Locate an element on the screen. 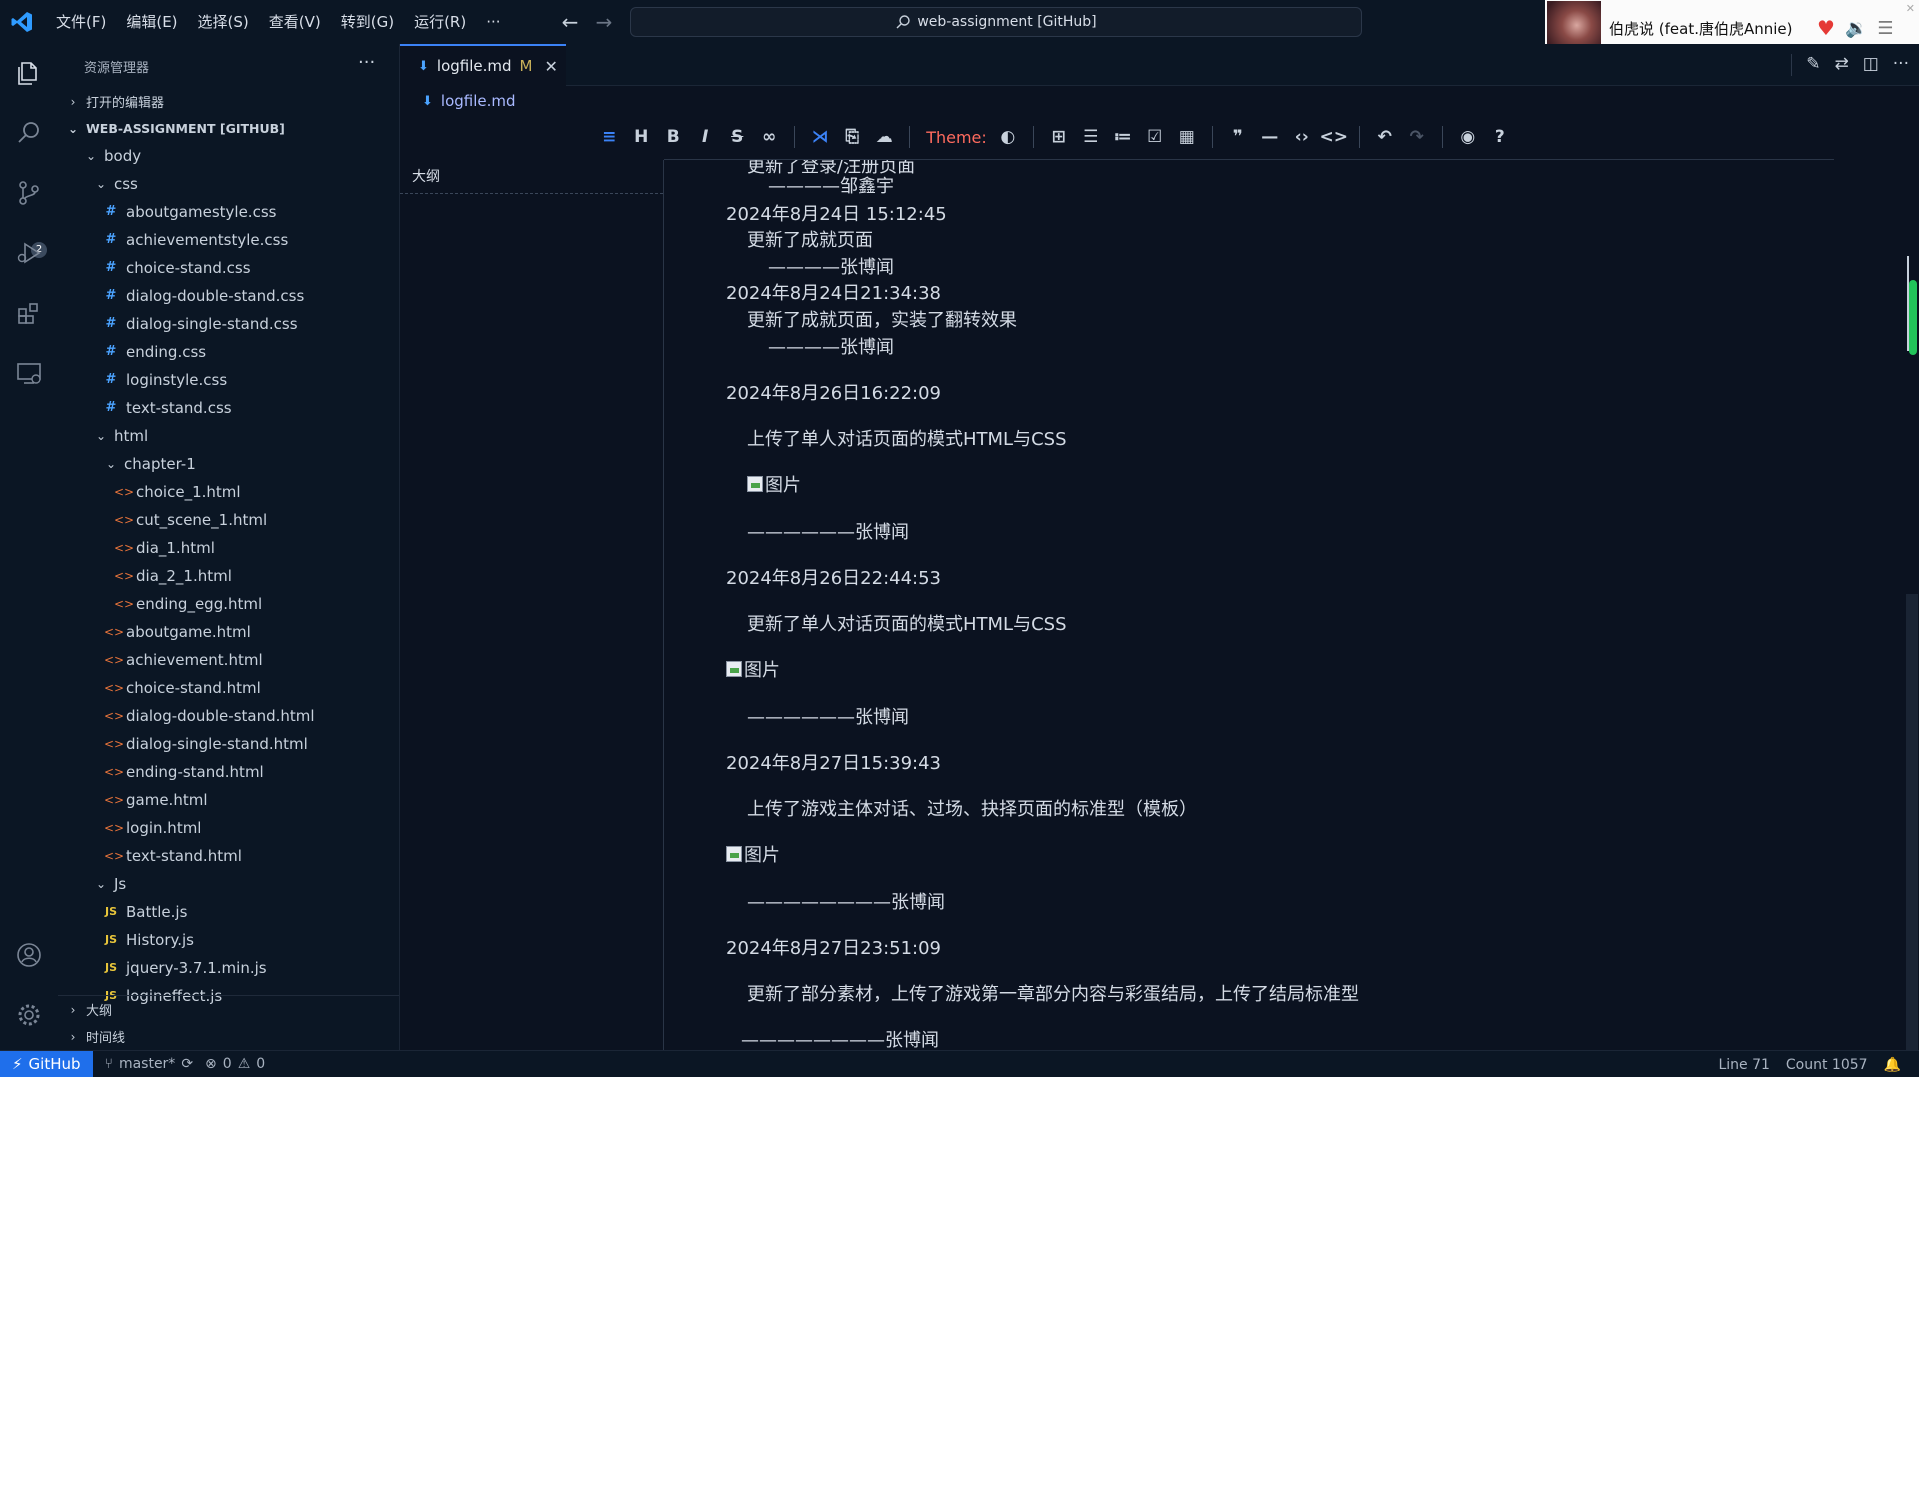 This screenshot has height=1485, width=1919. back-arrow-icon: ← is located at coordinates (570, 22).